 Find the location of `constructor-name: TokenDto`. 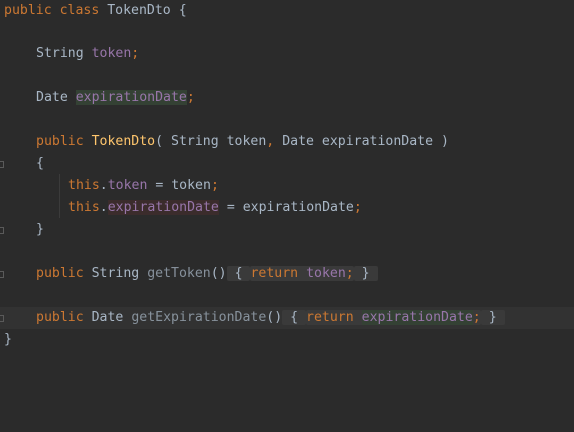

constructor-name: TokenDto is located at coordinates (123, 141).